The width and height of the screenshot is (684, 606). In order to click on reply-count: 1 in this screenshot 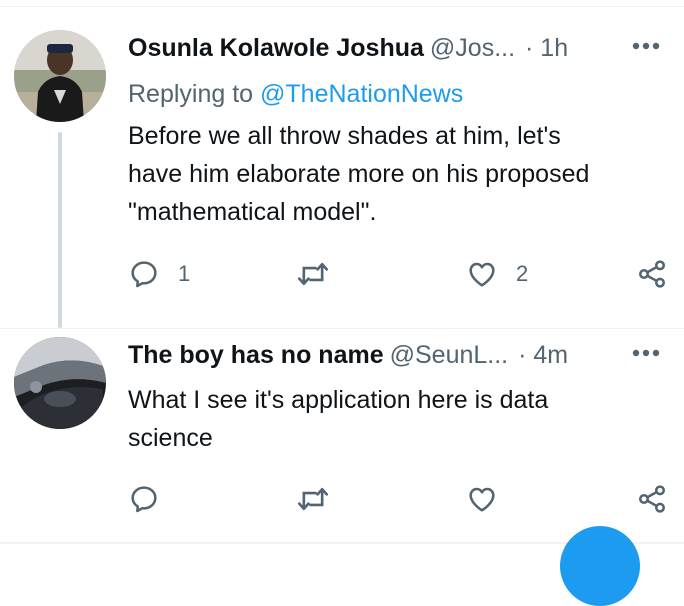, I will do `click(184, 273)`.